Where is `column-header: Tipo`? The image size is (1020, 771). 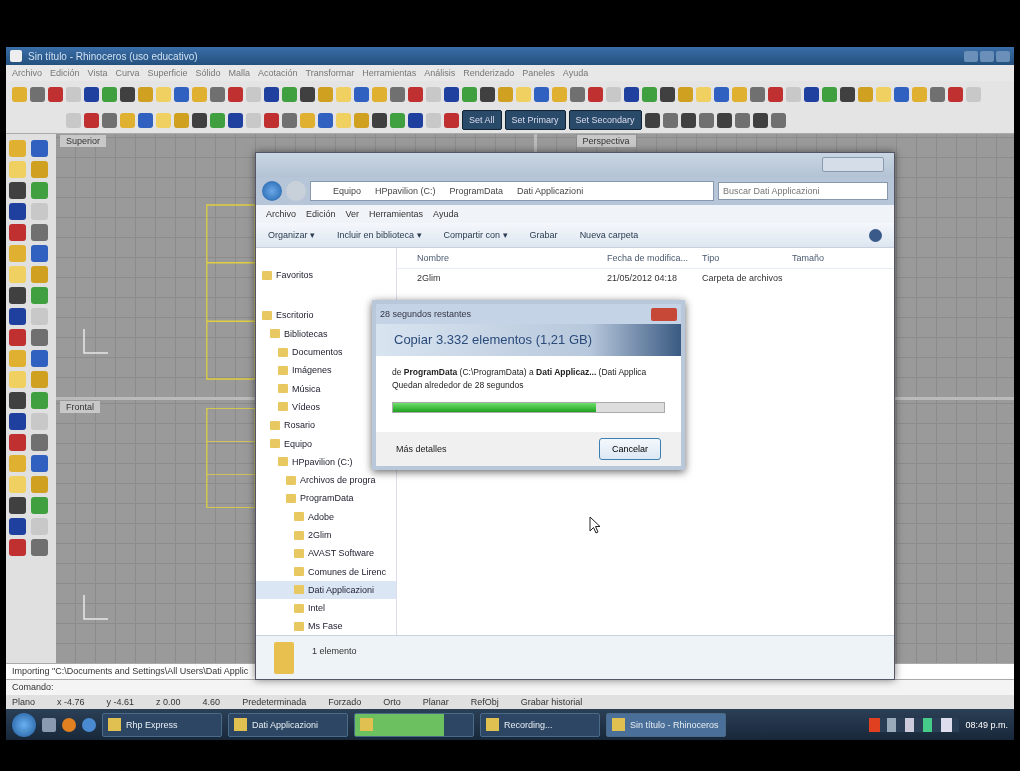 column-header: Tipo is located at coordinates (747, 258).